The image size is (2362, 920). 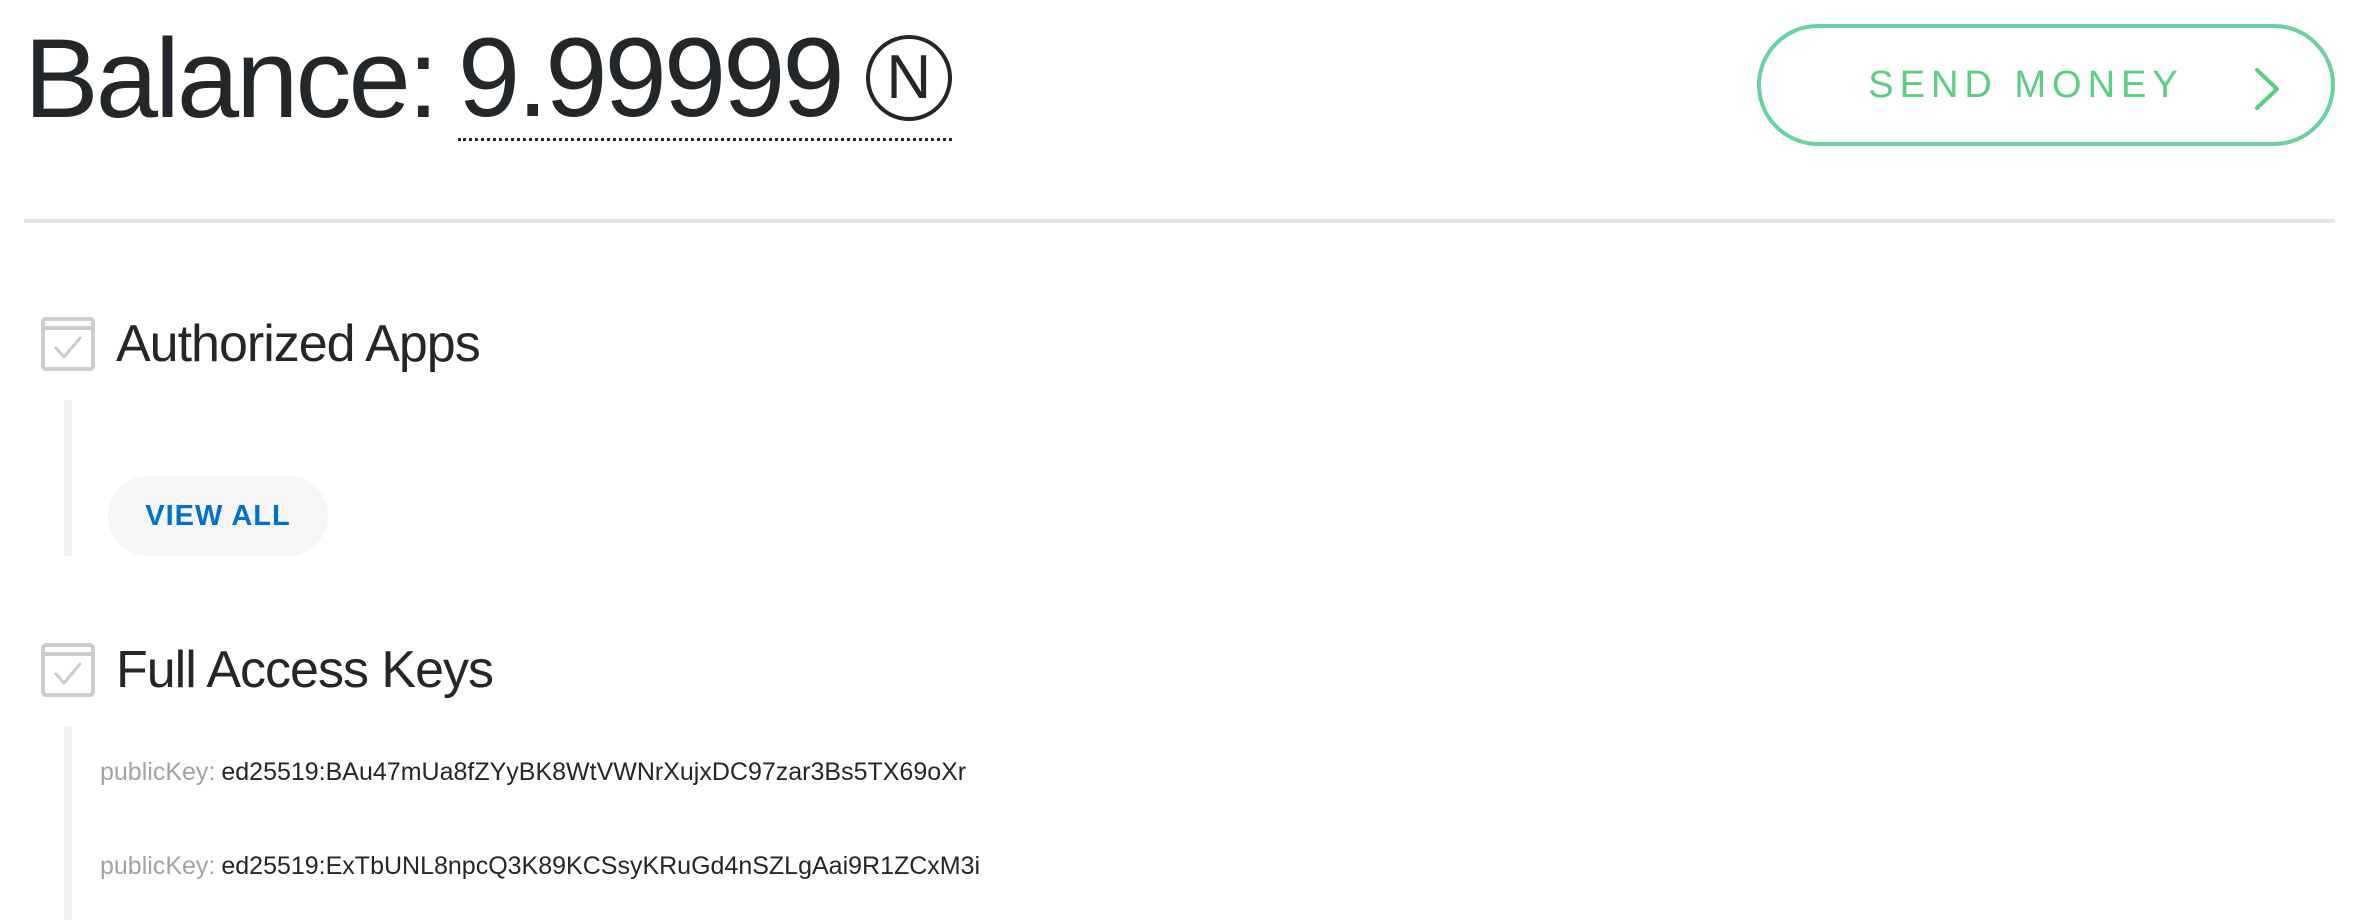 I want to click on balance-display: Balance: 9.99999 N, so click(x=488, y=79).